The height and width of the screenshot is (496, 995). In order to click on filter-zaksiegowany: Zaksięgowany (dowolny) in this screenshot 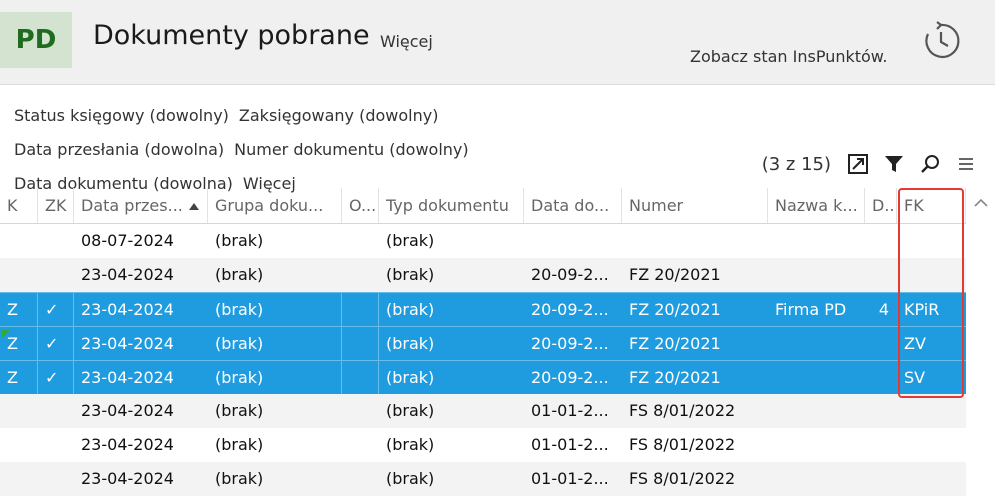, I will do `click(339, 121)`.